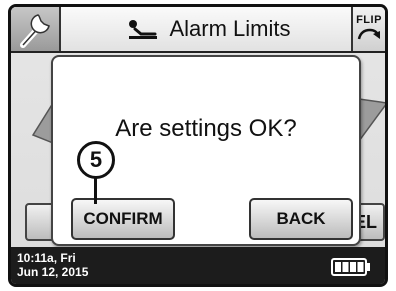 The width and height of the screenshot is (396, 291). I want to click on tools-button, so click(36, 29).